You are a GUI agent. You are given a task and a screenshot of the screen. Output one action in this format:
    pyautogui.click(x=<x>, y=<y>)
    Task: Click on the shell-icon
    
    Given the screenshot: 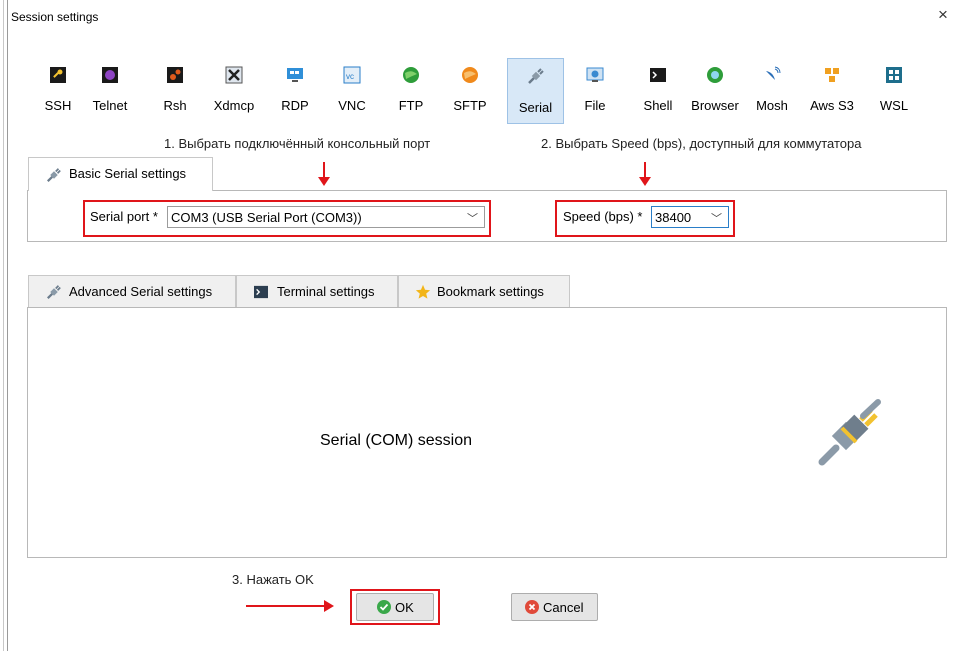 What is the action you would take?
    pyautogui.click(x=658, y=75)
    